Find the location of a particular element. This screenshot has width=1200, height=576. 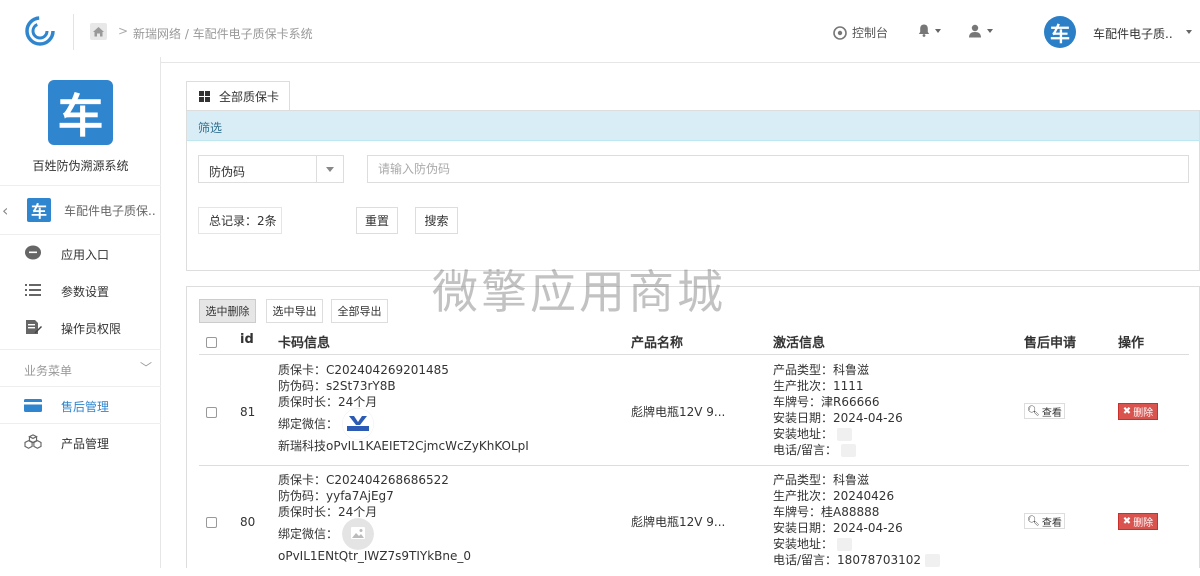

delete-selected-button: 选中删除 is located at coordinates (227, 311).